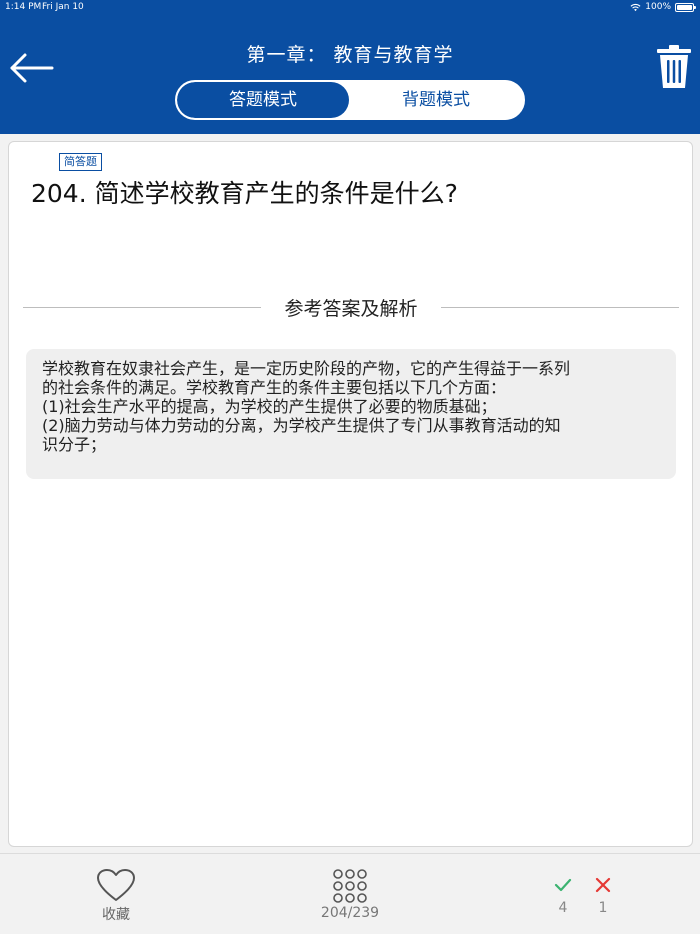  I want to click on question-type-badge: 简答题, so click(80, 162).